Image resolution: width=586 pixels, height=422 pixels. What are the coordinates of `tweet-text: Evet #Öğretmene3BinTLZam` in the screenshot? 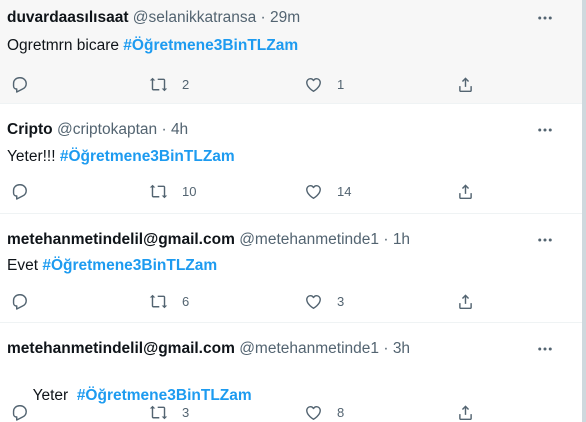 It's located at (294, 266).